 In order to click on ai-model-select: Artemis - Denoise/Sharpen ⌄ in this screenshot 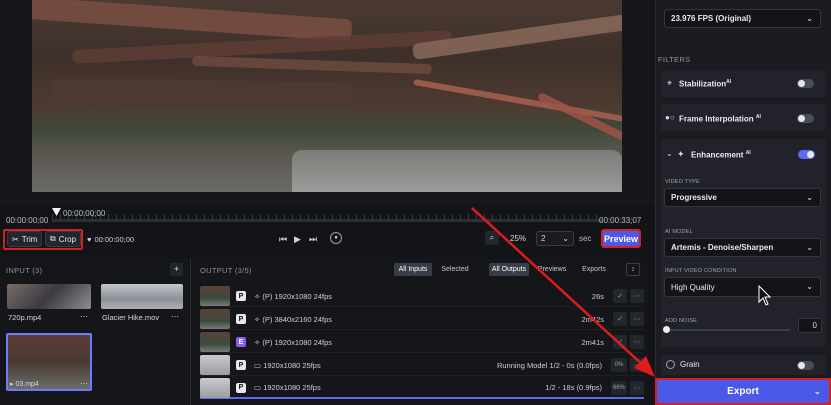, I will do `click(742, 247)`.